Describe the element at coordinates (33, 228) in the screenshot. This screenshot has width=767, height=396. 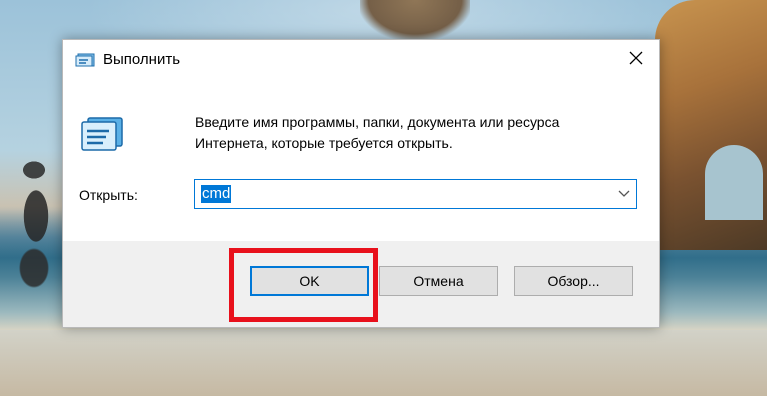
I see `wallpaper-runner-silhouette` at that location.